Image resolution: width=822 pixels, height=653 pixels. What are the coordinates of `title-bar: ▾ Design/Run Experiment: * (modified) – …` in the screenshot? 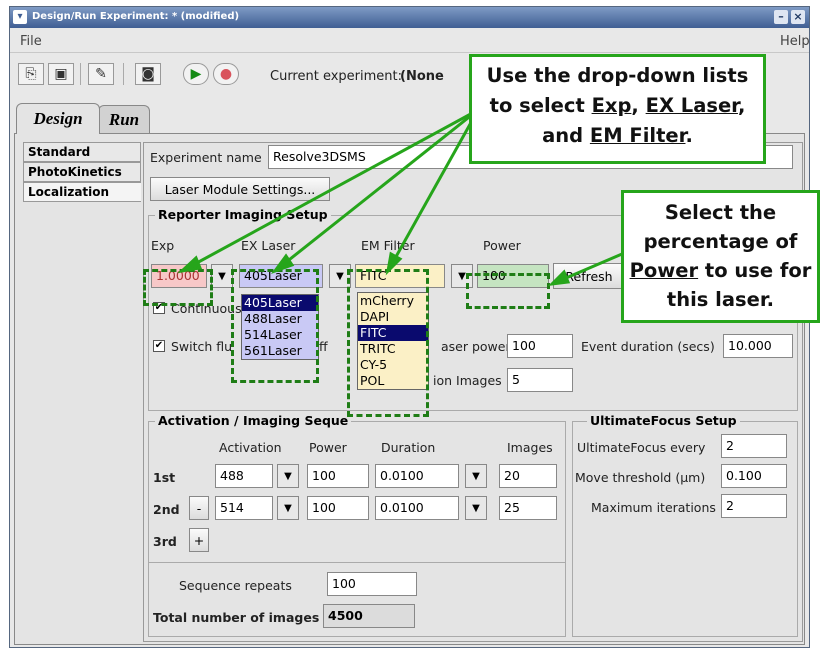 It's located at (409, 17).